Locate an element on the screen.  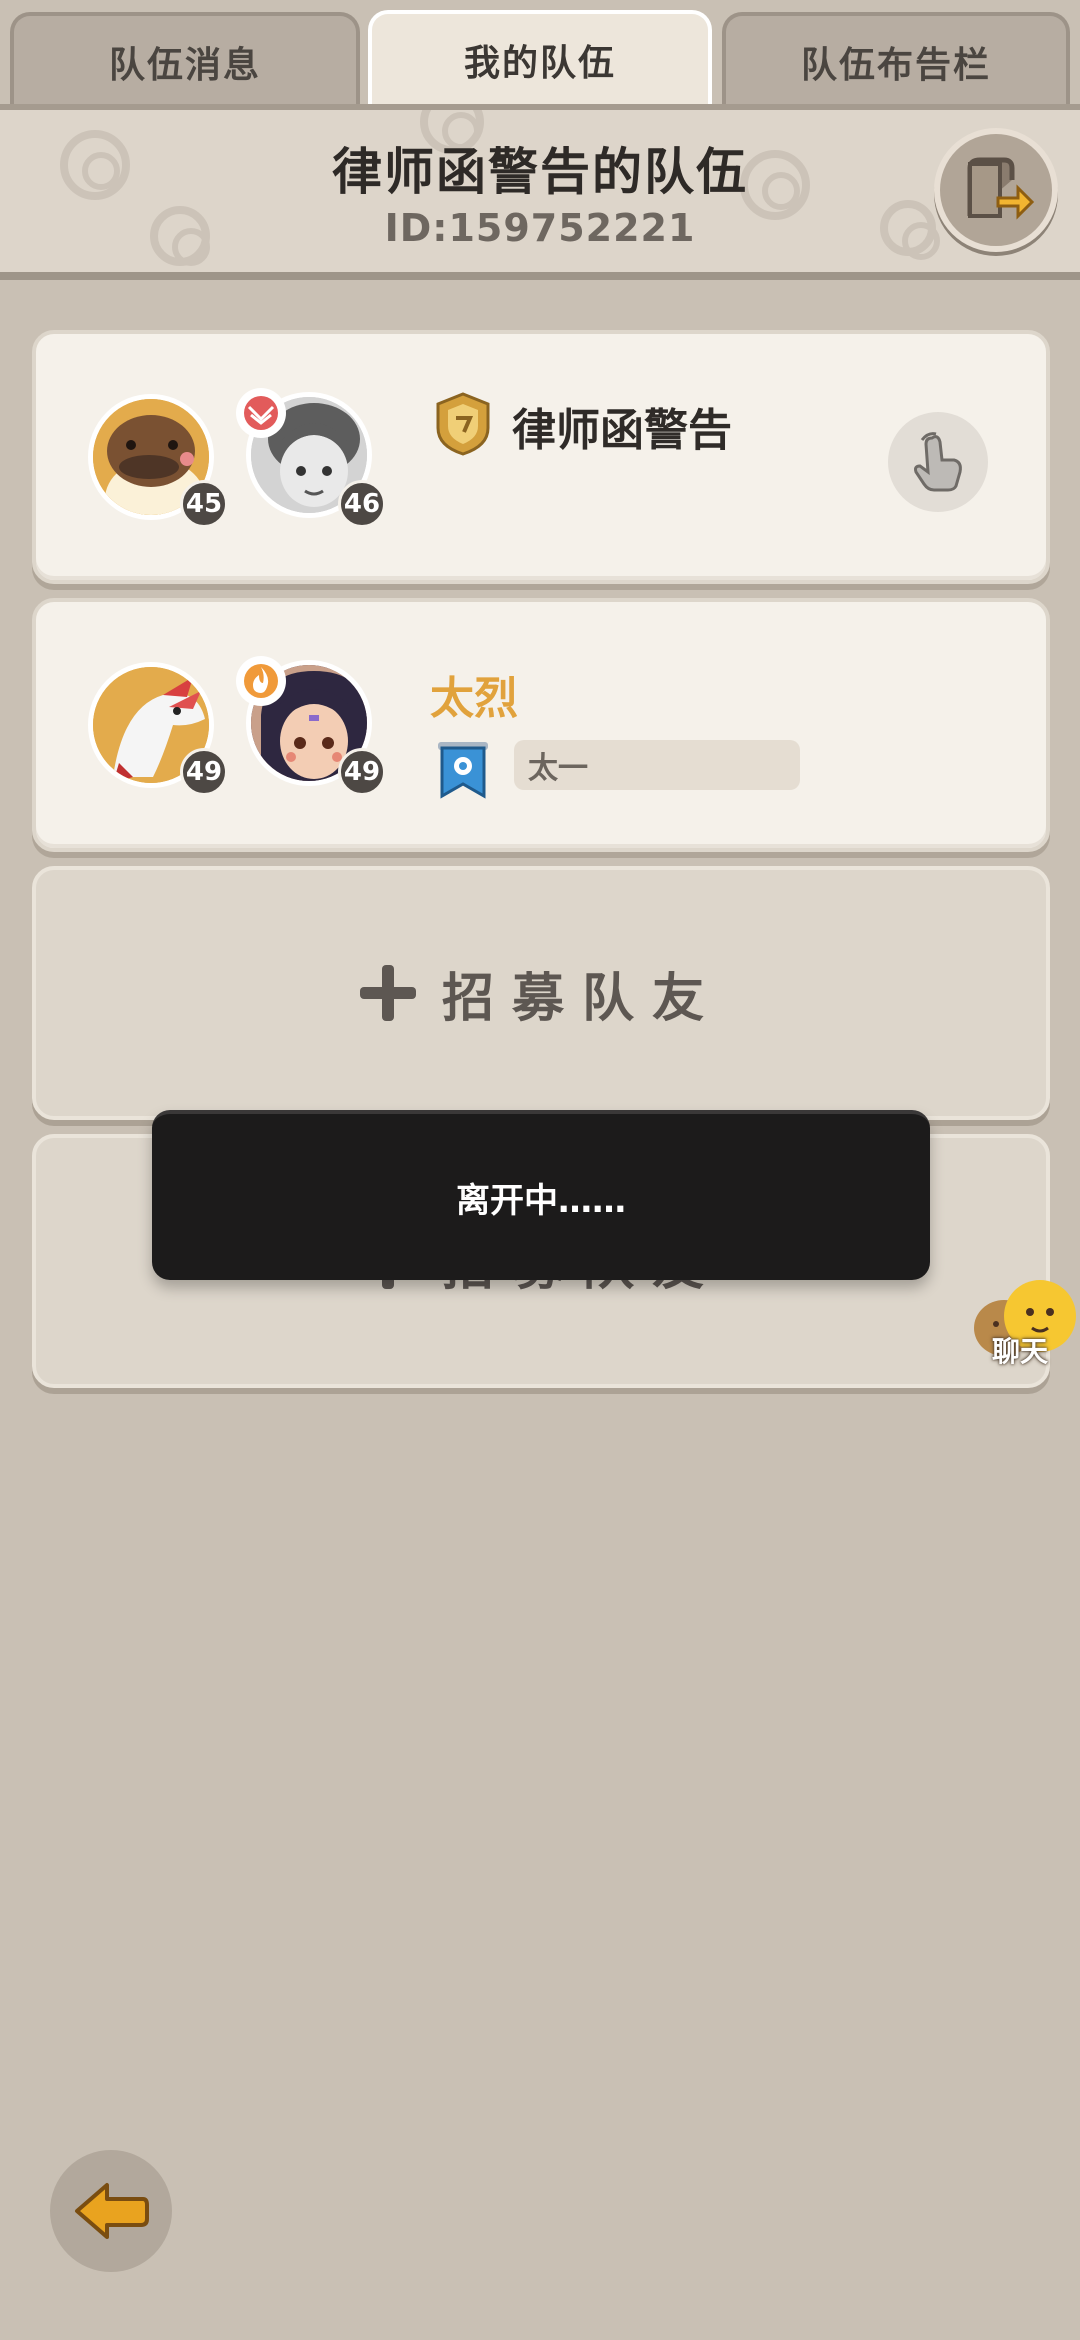
orange-flame-badge-icon is located at coordinates (261, 681).